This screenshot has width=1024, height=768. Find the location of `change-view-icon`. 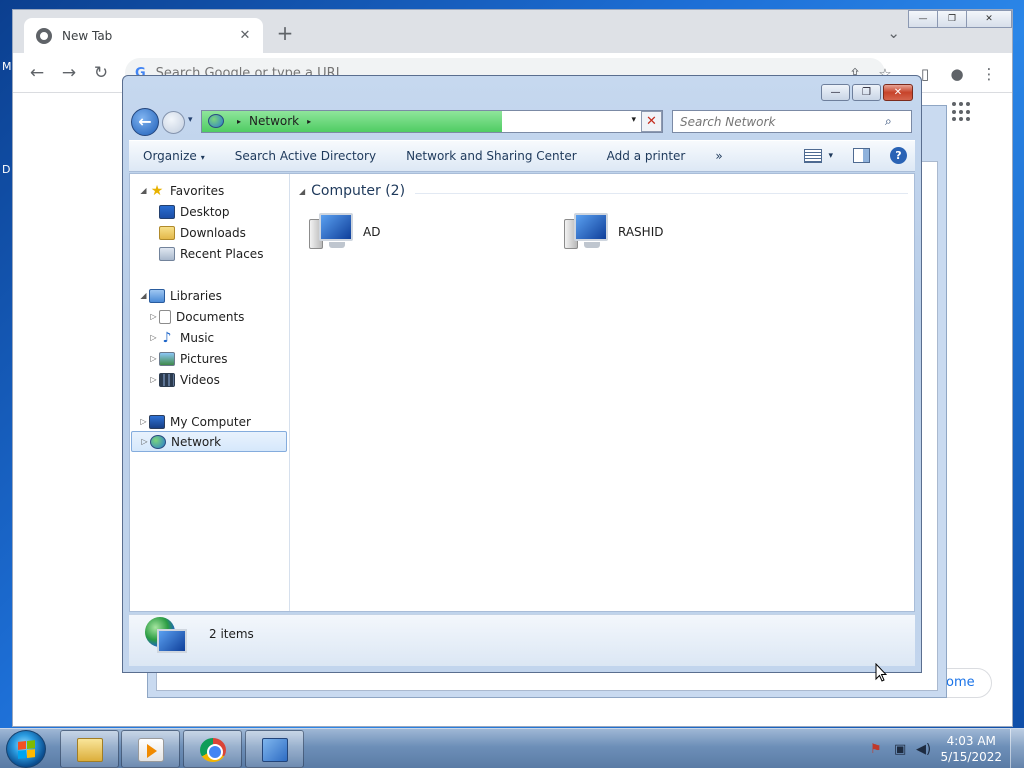

change-view-icon is located at coordinates (813, 155).